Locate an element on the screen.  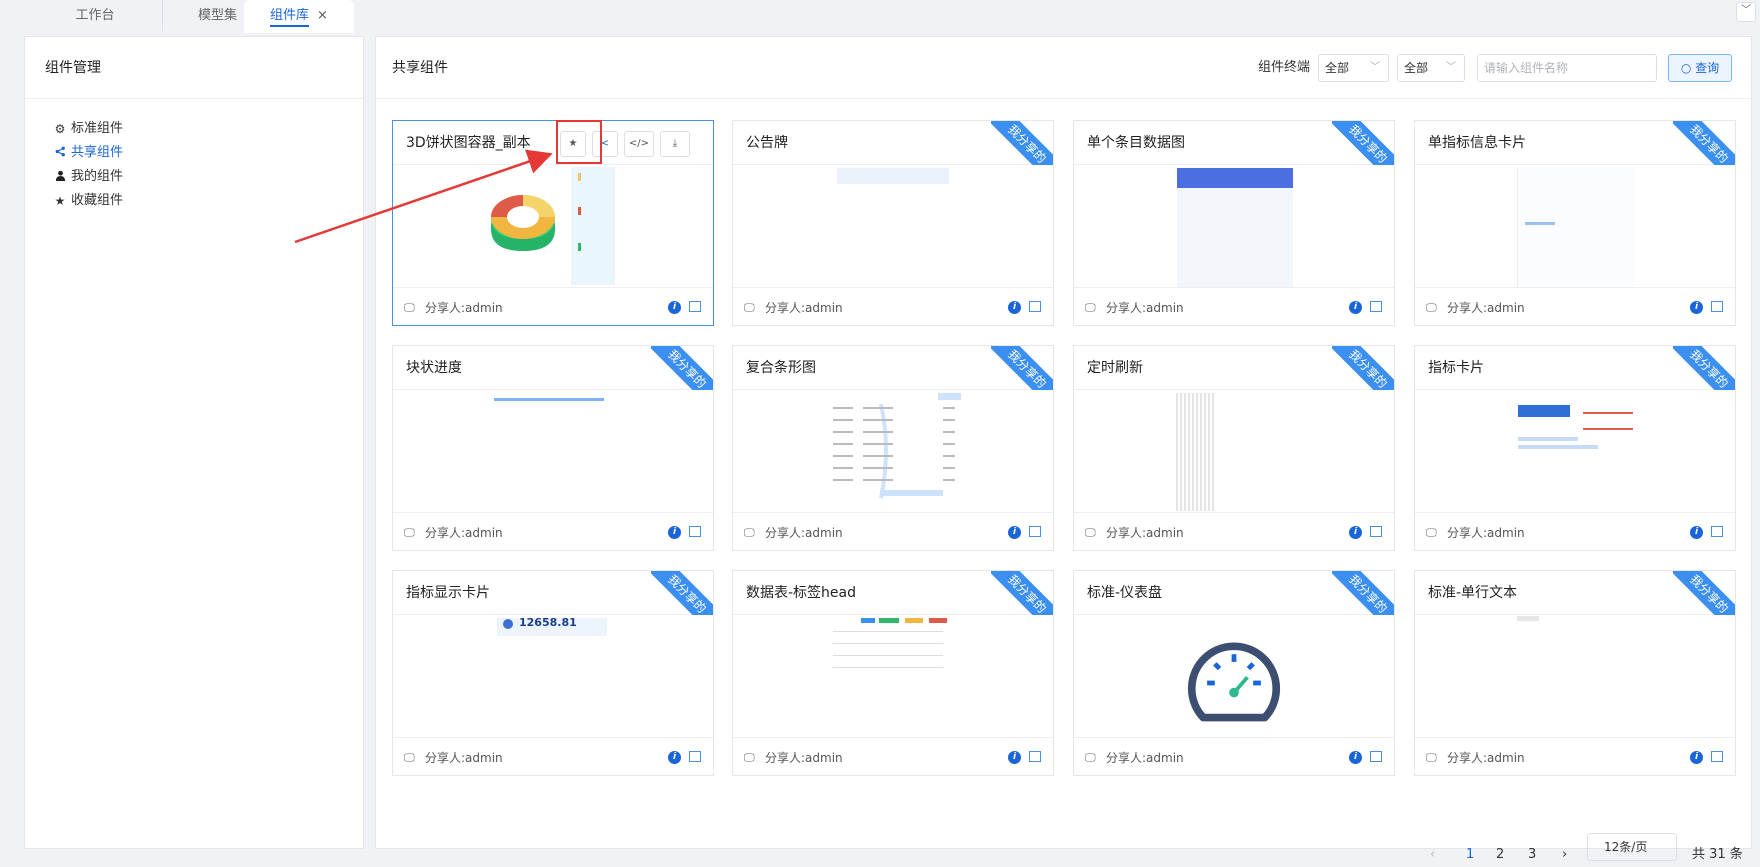
panel-title: 组件管理 is located at coordinates (194, 68).